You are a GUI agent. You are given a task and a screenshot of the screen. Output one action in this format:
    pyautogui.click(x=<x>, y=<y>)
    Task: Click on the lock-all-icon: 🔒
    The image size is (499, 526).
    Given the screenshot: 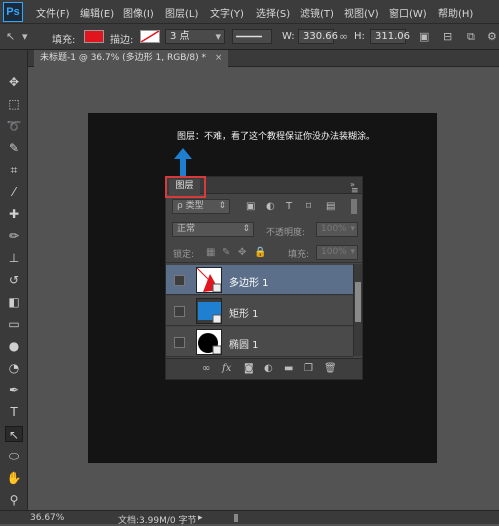 What is the action you would take?
    pyautogui.click(x=260, y=253)
    